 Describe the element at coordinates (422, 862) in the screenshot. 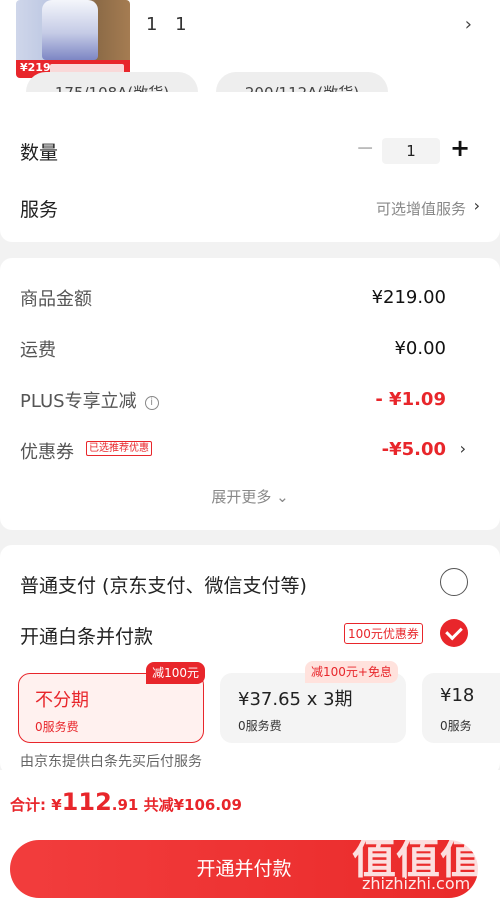

I see `watermark: 值值值 zhizhizhi.com` at that location.